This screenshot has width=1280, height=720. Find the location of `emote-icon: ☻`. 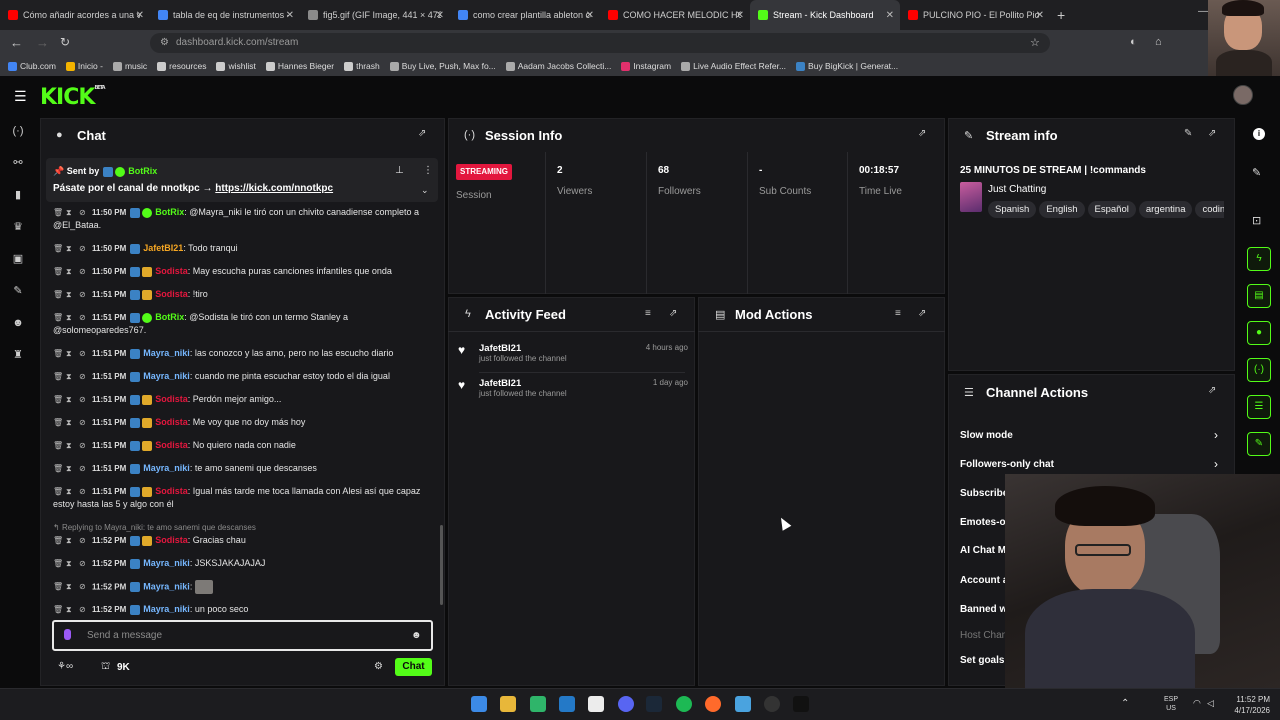

emote-icon: ☻ is located at coordinates (416, 635).